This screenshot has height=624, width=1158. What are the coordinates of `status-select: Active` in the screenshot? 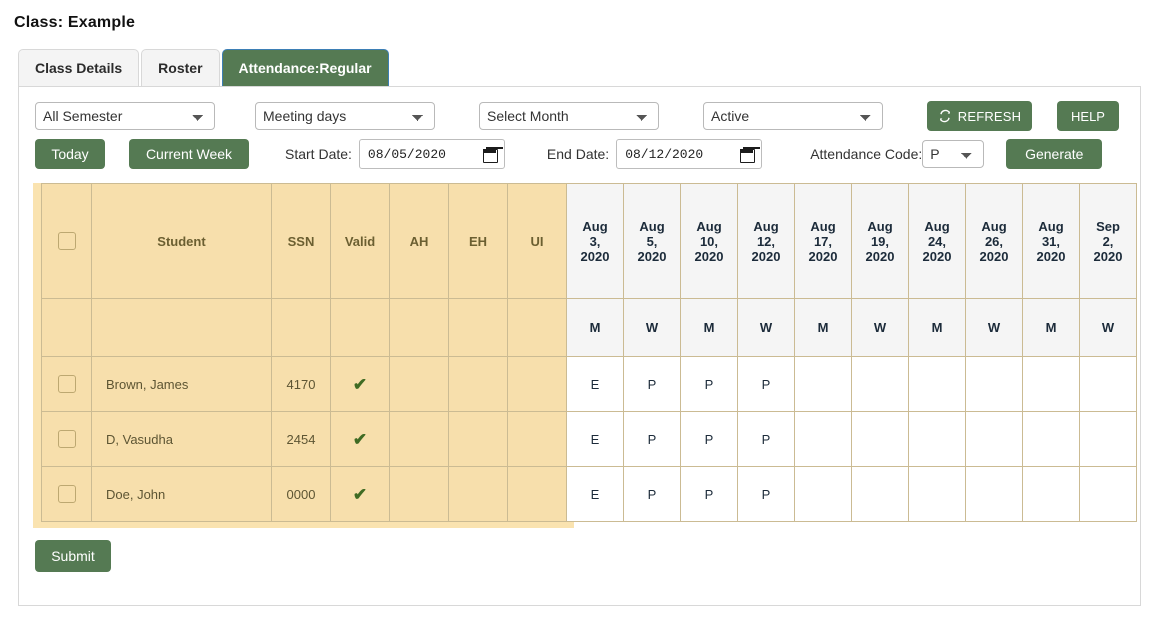 It's located at (793, 116).